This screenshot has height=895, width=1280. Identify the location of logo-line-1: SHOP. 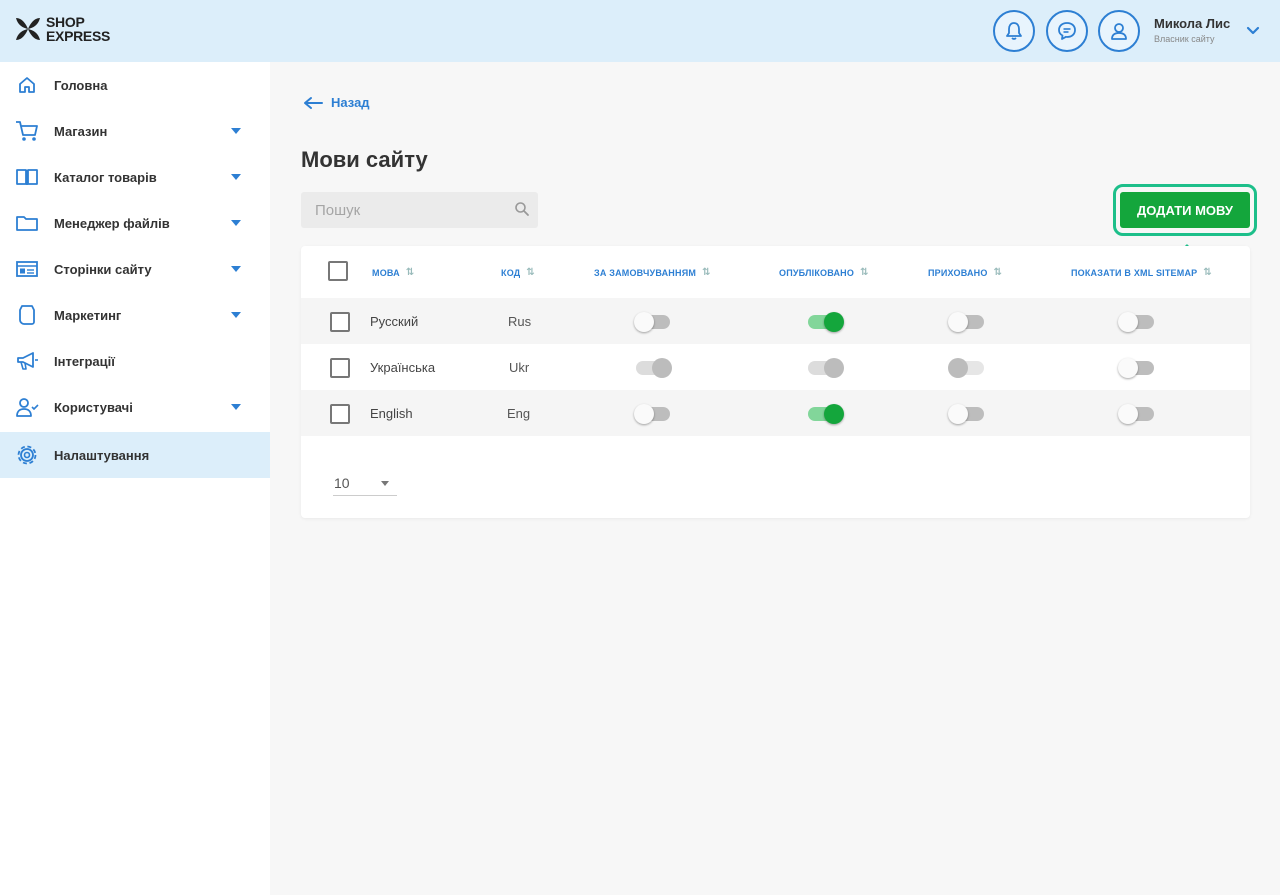
(65, 22).